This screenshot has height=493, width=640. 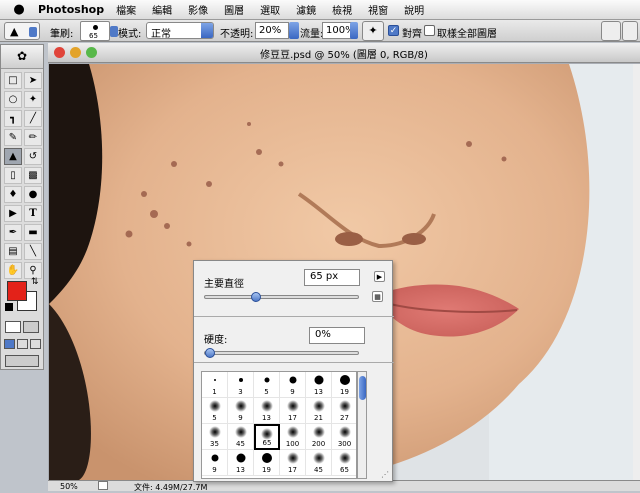 What do you see at coordinates (22, 31) in the screenshot?
I see `tool-preset-picker: ▲` at bounding box center [22, 31].